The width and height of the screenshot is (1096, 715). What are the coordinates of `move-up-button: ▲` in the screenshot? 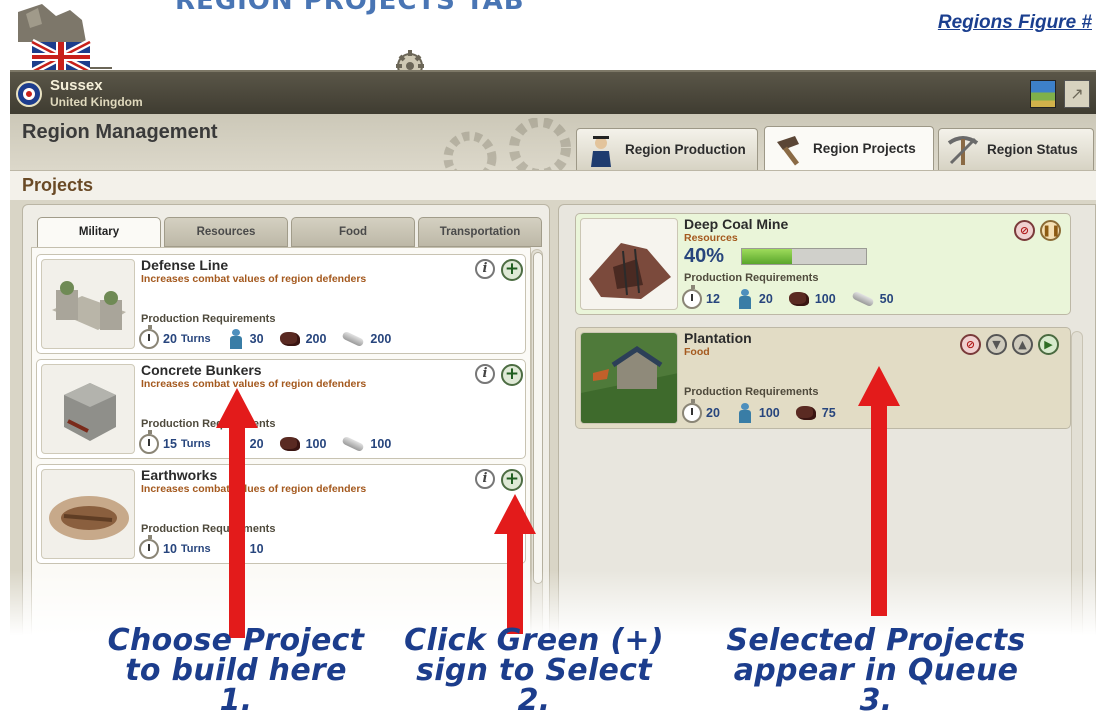 It's located at (1022, 344).